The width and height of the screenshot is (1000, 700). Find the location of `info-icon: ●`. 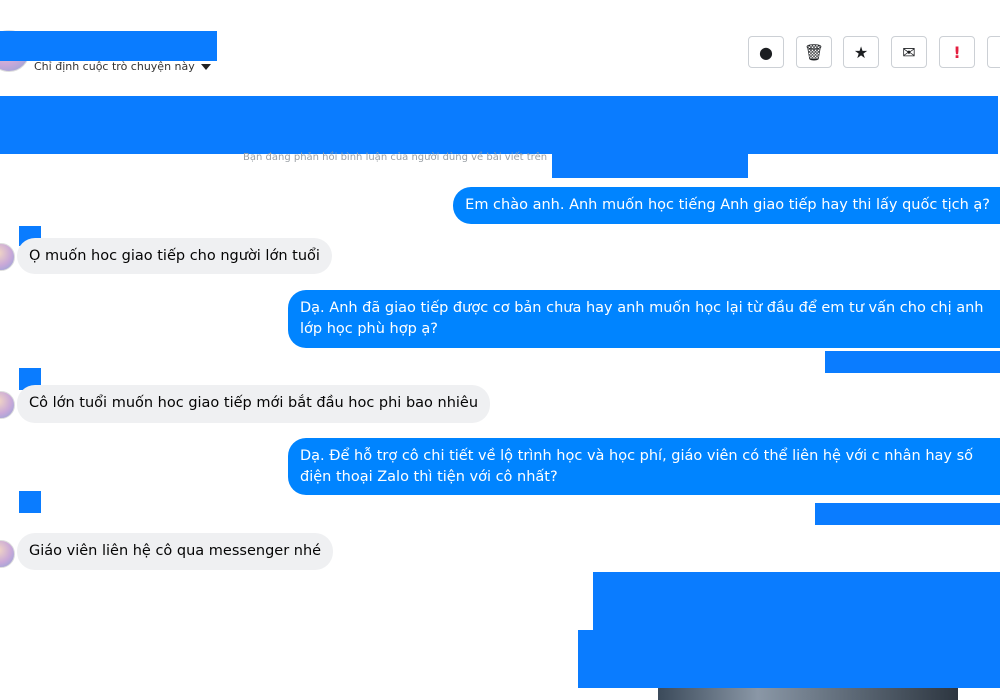

info-icon: ● is located at coordinates (766, 52).